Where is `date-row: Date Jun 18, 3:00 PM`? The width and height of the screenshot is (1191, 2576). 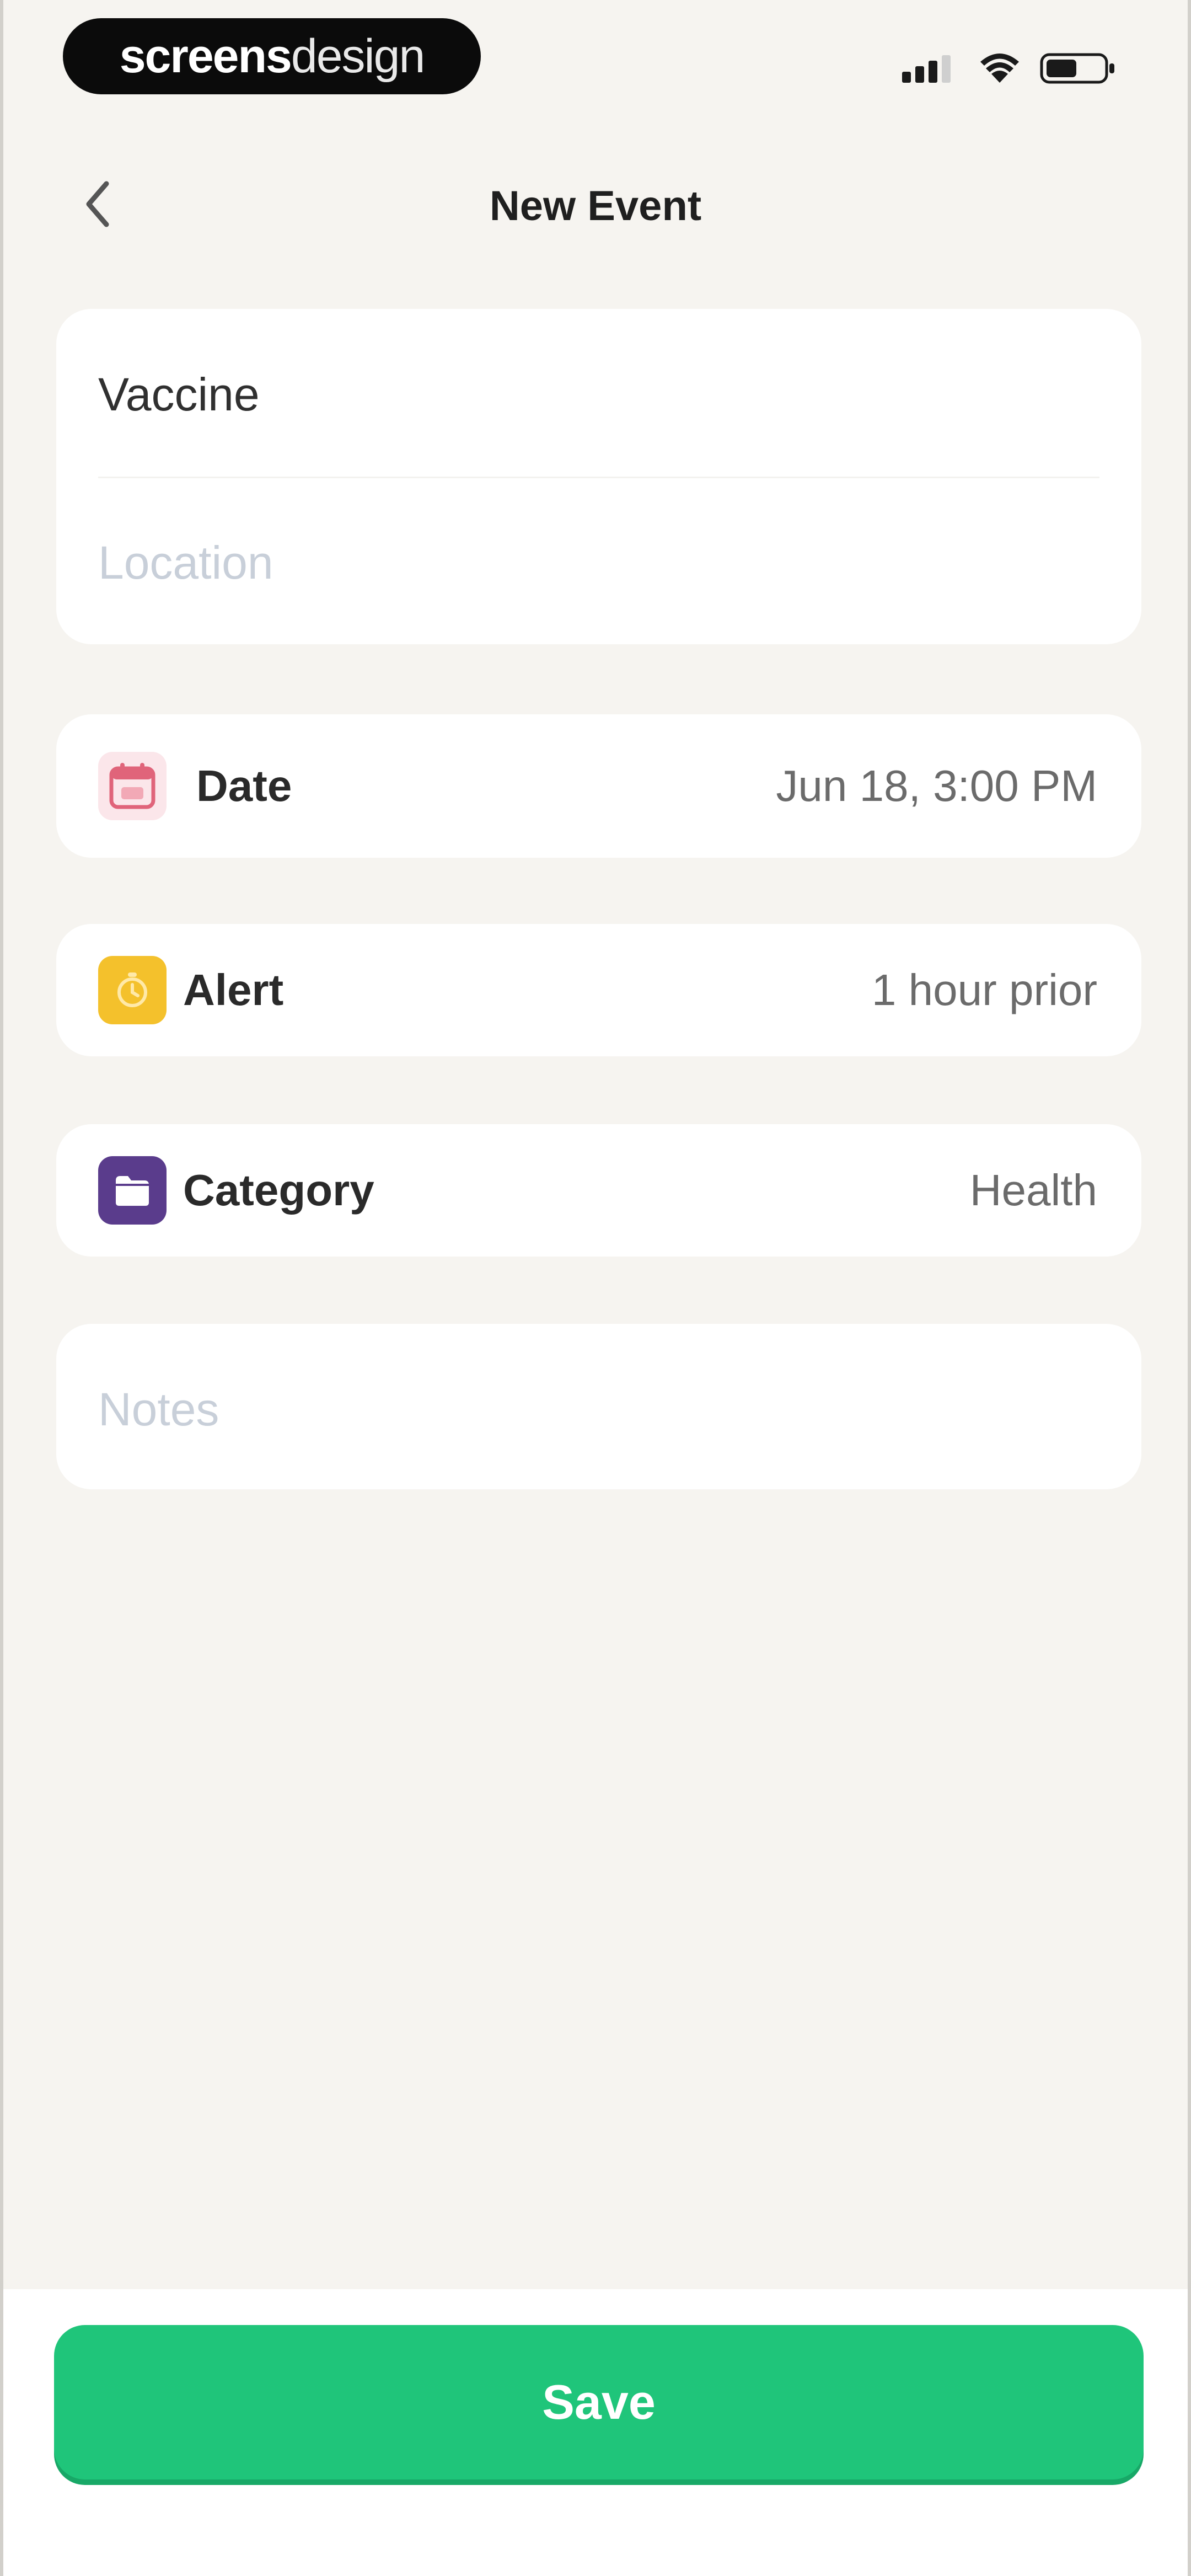
date-row: Date Jun 18, 3:00 PM is located at coordinates (598, 786).